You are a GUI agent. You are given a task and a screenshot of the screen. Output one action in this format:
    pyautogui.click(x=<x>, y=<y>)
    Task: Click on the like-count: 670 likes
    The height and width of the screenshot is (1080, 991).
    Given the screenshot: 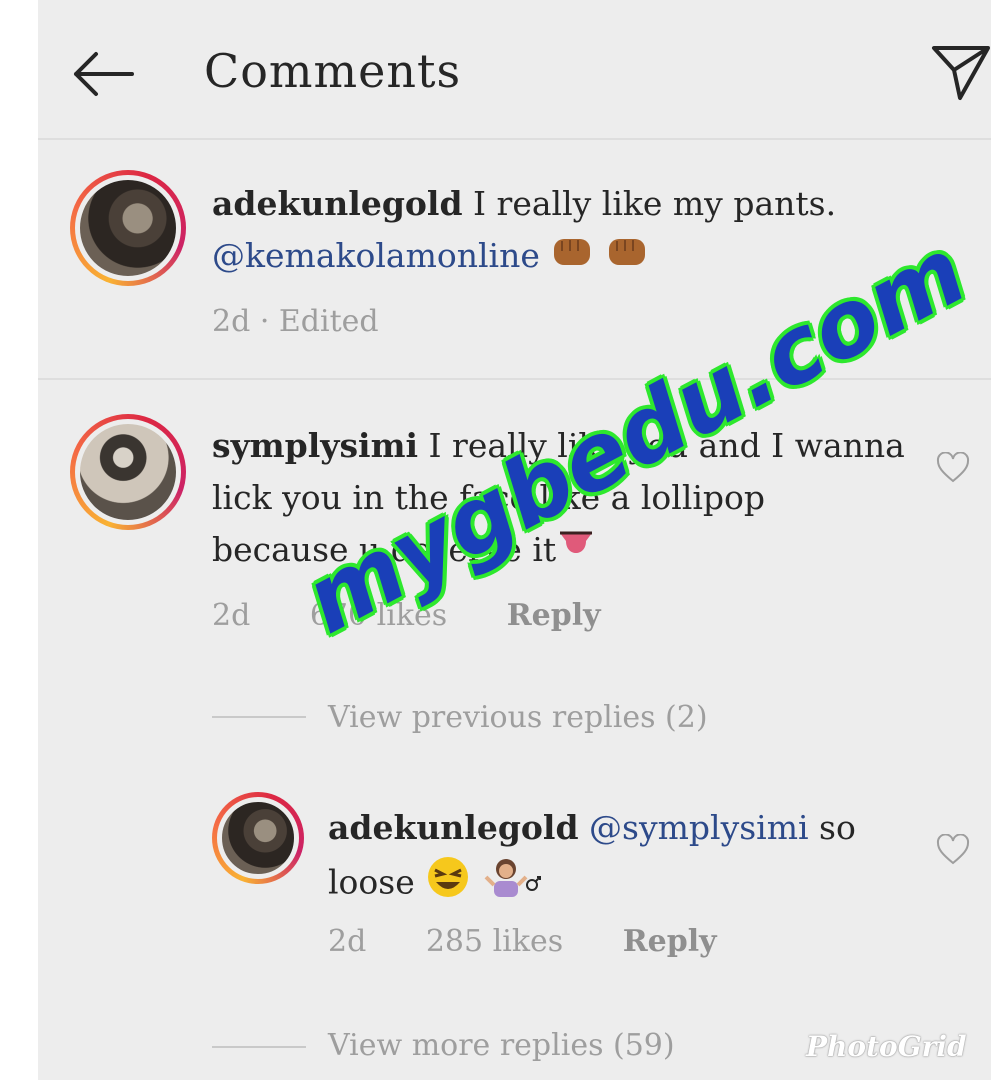 What is the action you would take?
    pyautogui.click(x=378, y=615)
    